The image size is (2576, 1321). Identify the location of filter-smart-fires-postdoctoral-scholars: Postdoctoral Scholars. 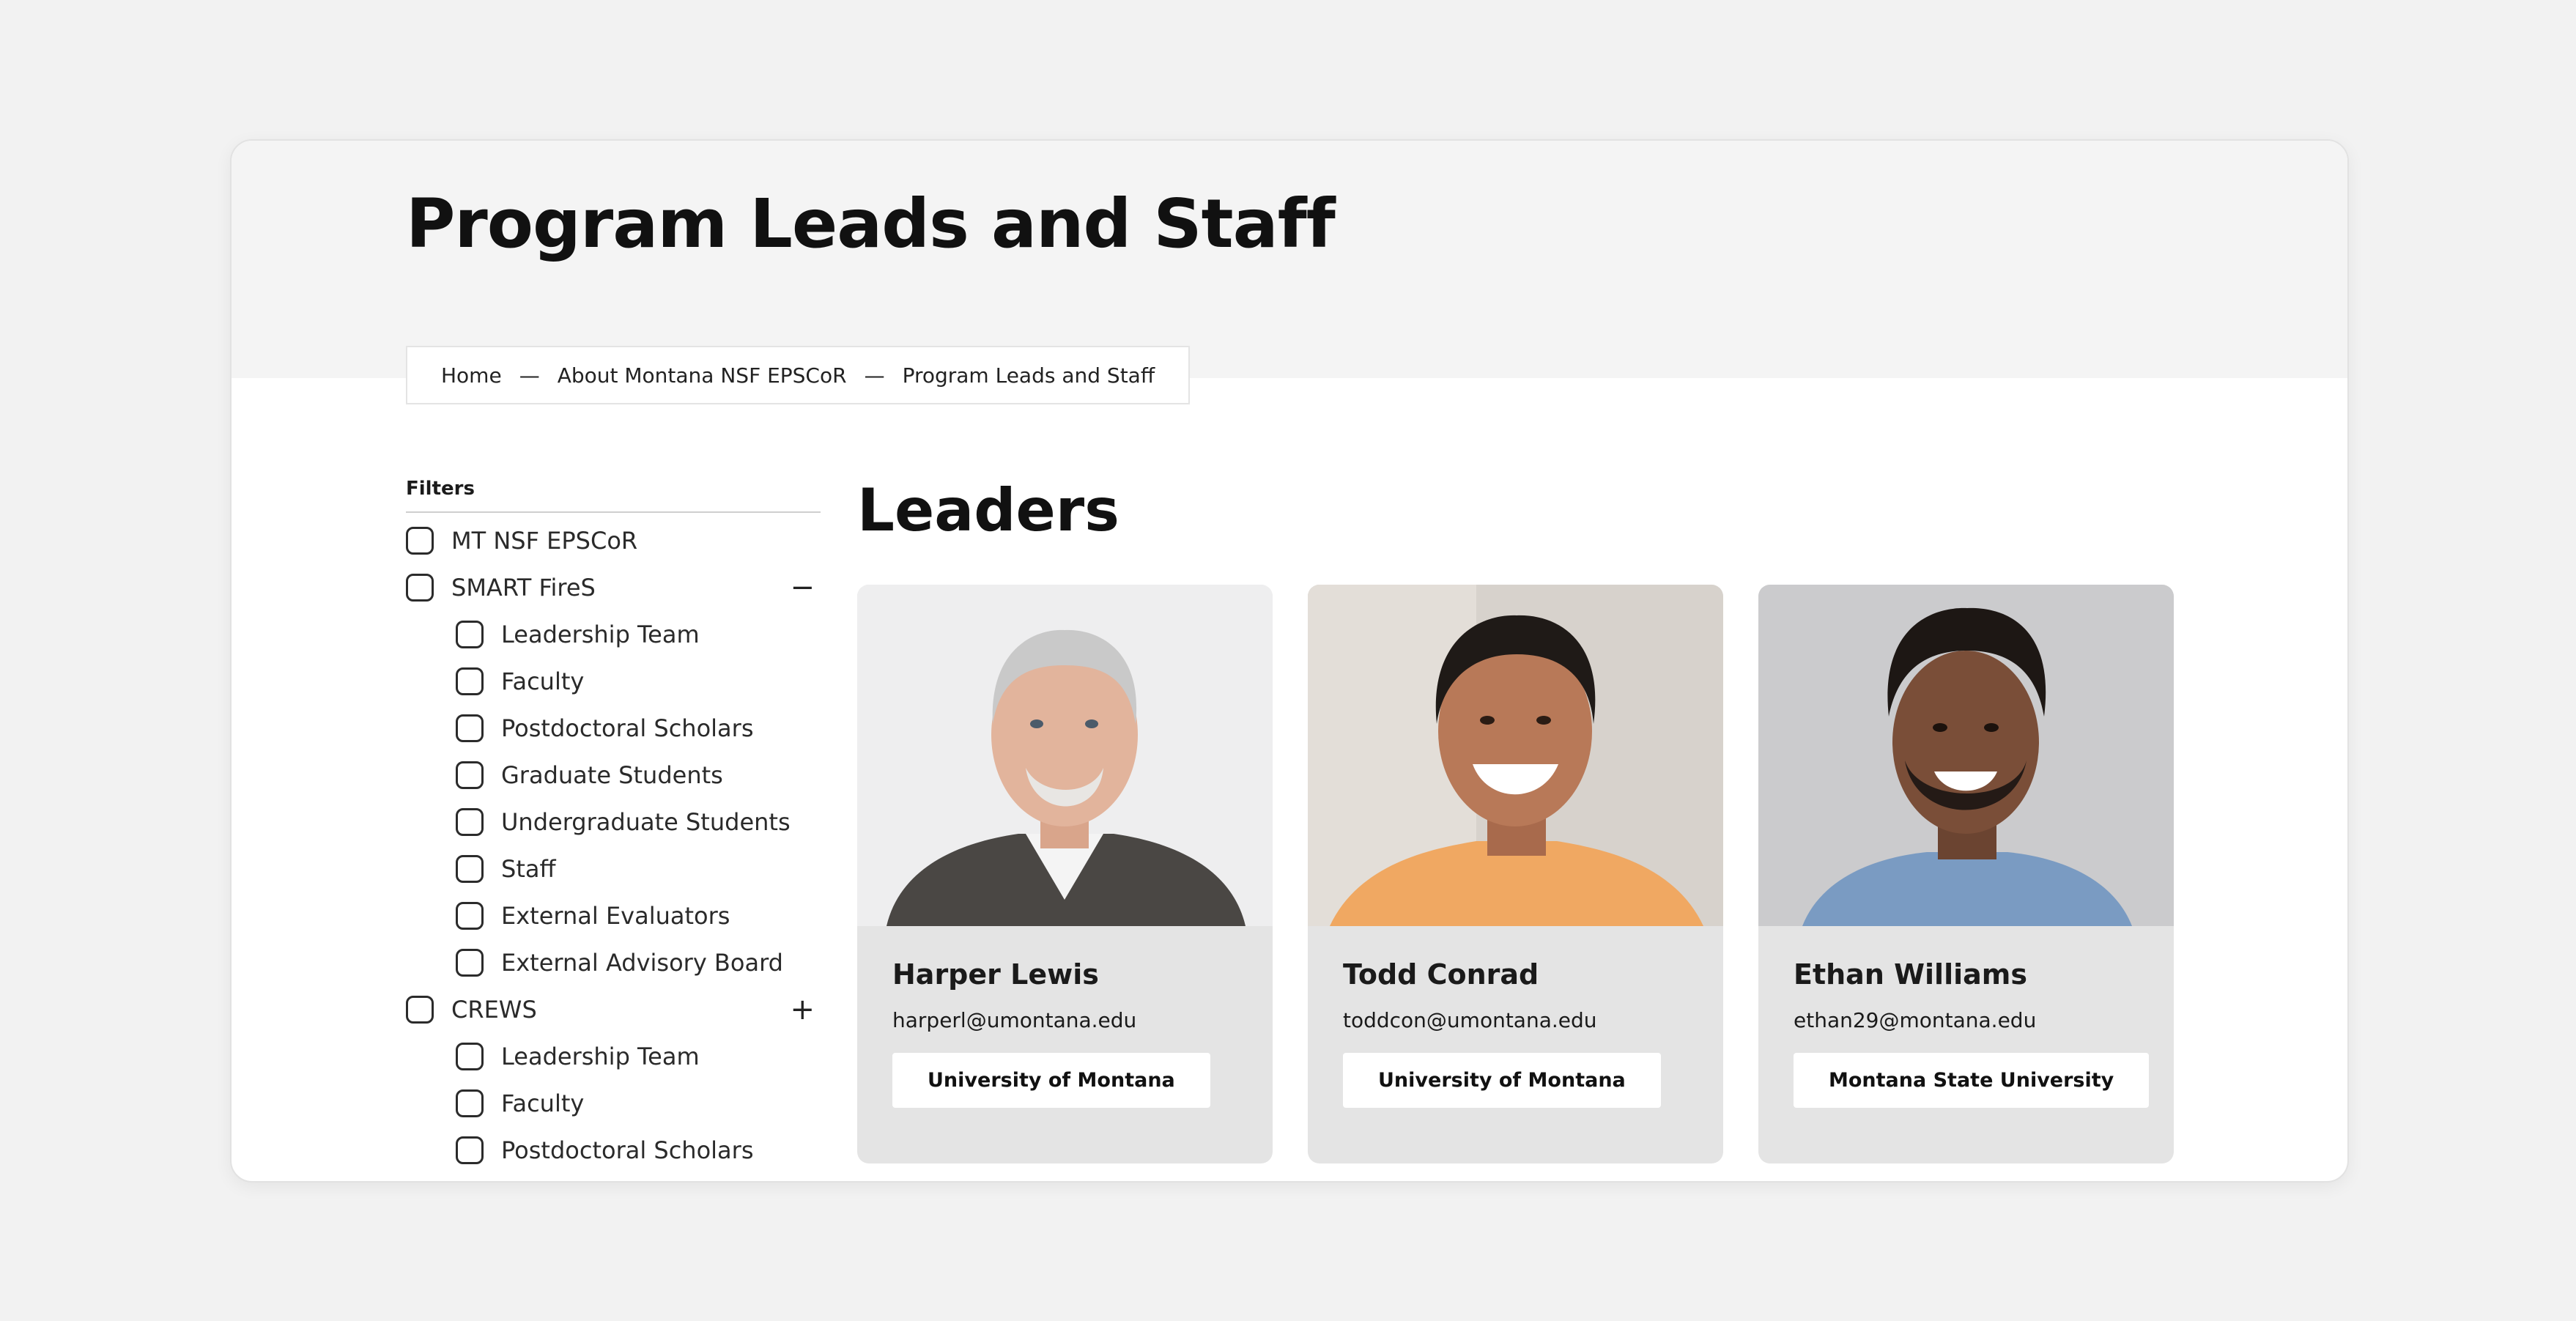
(613, 728).